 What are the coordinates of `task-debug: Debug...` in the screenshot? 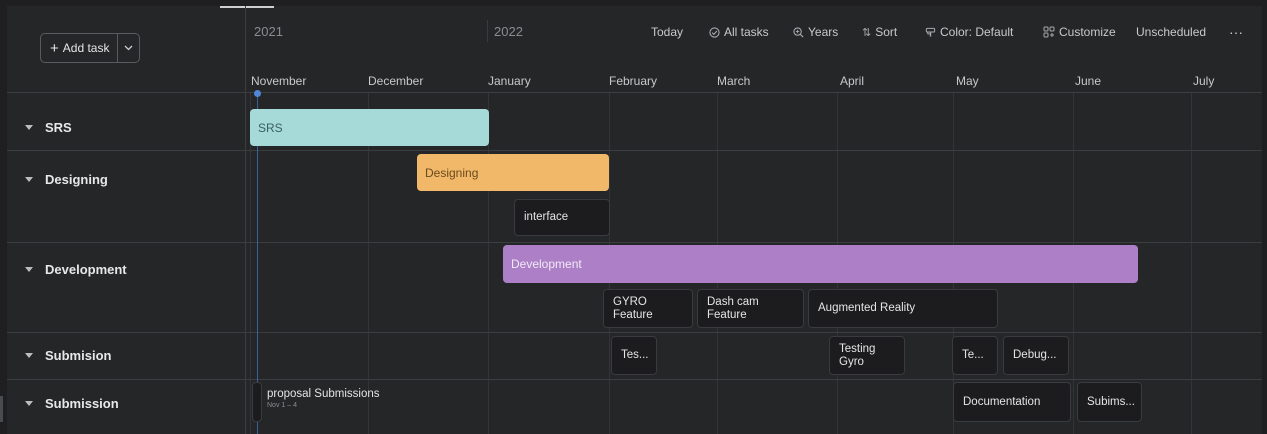 It's located at (1036, 355).